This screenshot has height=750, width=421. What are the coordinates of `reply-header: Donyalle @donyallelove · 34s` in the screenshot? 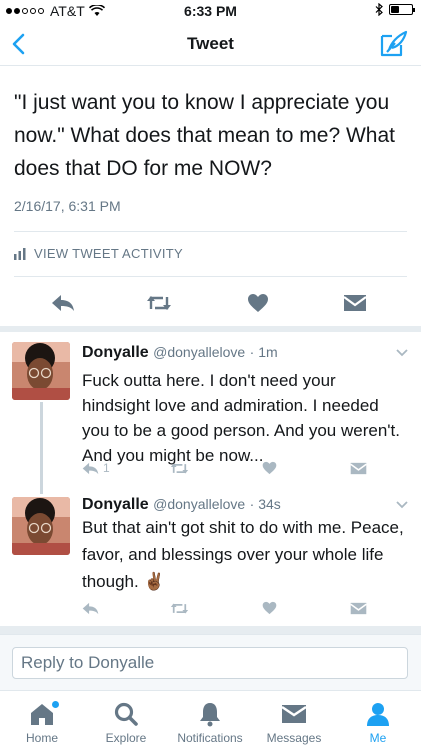 It's located at (181, 505).